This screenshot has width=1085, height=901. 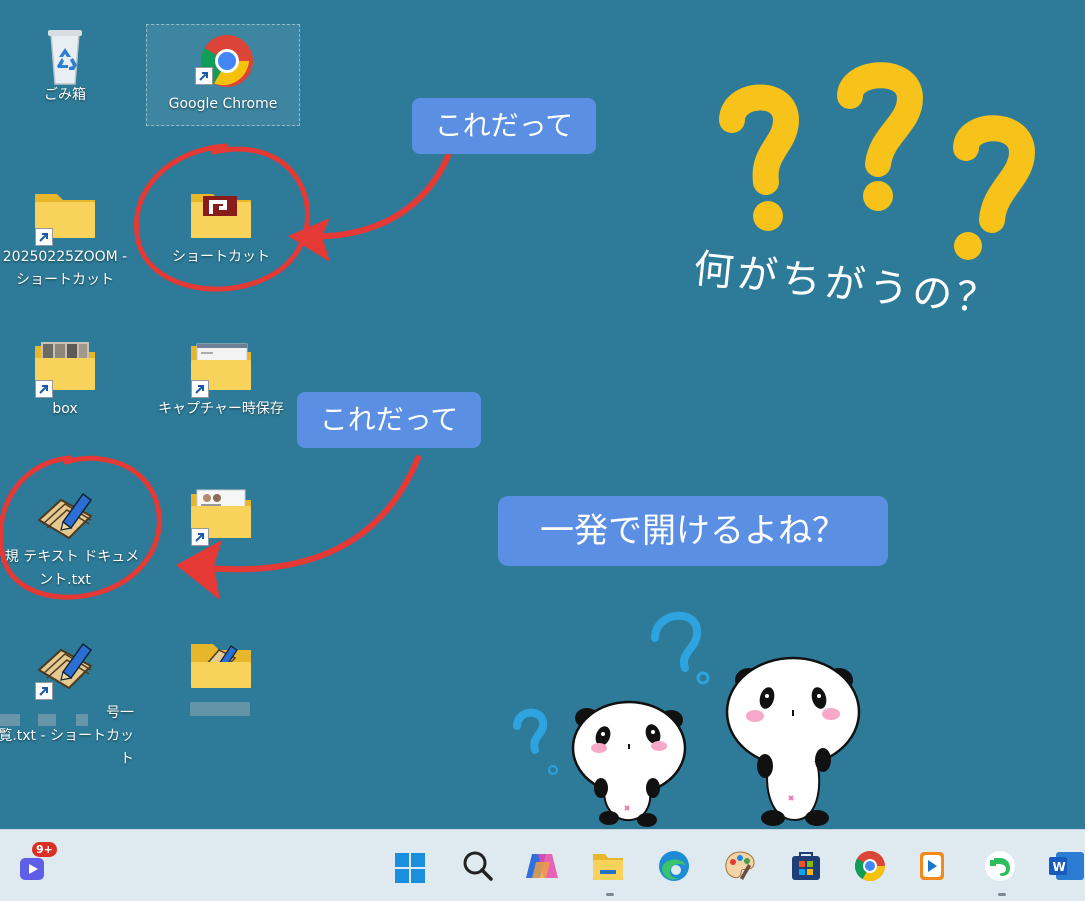 I want to click on panda-illustration, so click(x=687, y=719).